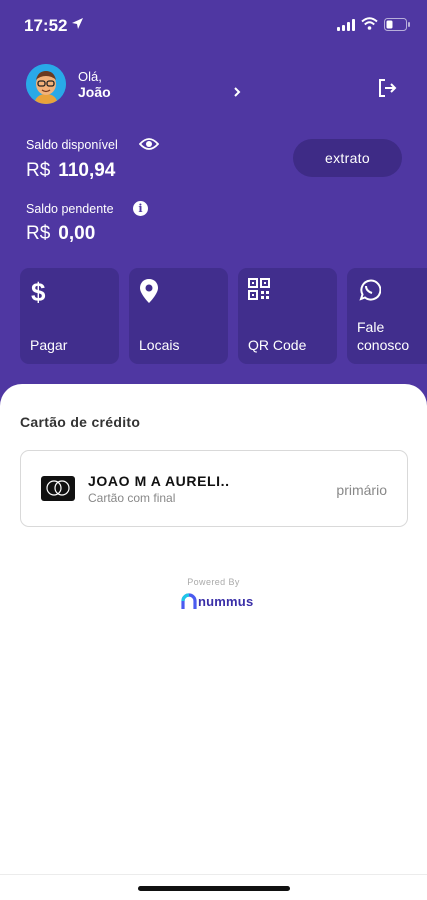 The image size is (427, 900). What do you see at coordinates (259, 289) in the screenshot?
I see `qr-code-icon` at bounding box center [259, 289].